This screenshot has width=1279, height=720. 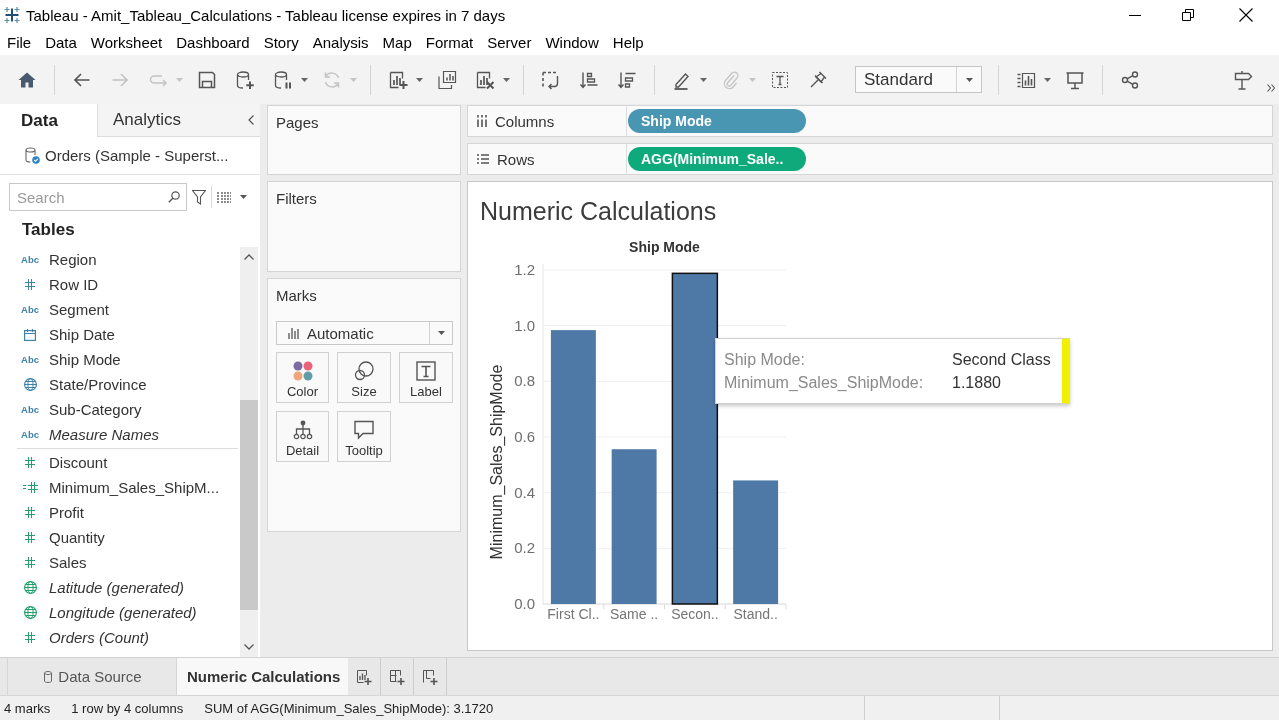 What do you see at coordinates (120, 409) in the screenshot?
I see `field-item: Abc Sub-Category` at bounding box center [120, 409].